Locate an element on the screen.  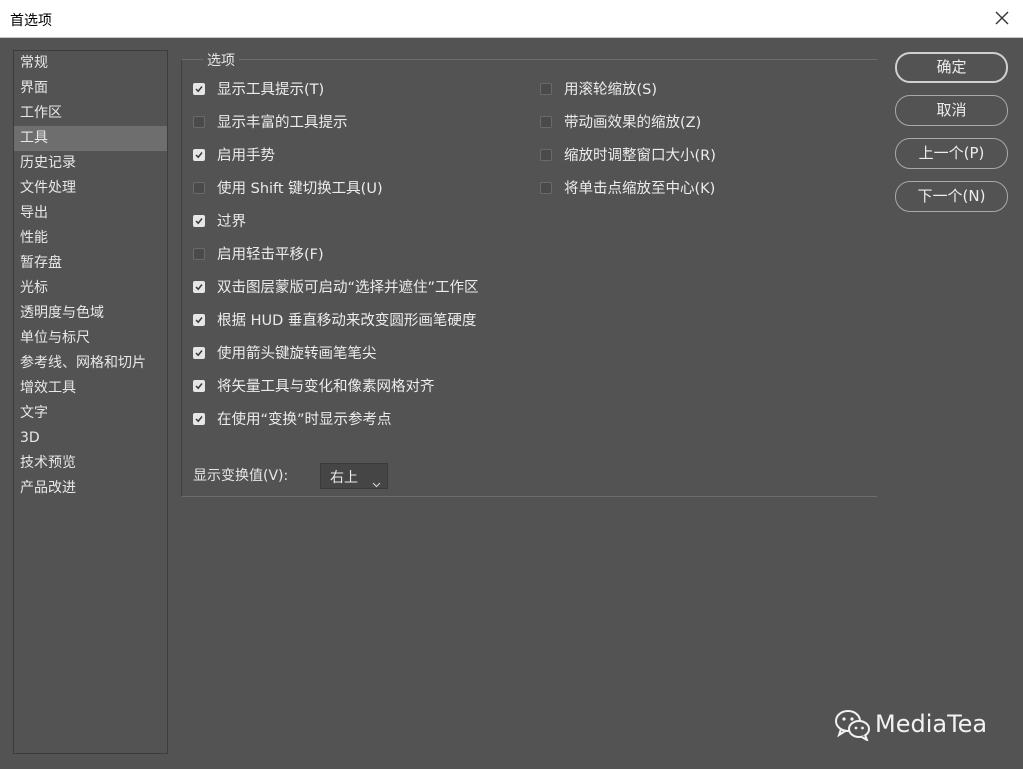
sidebar-item: 文字 is located at coordinates (90, 413).